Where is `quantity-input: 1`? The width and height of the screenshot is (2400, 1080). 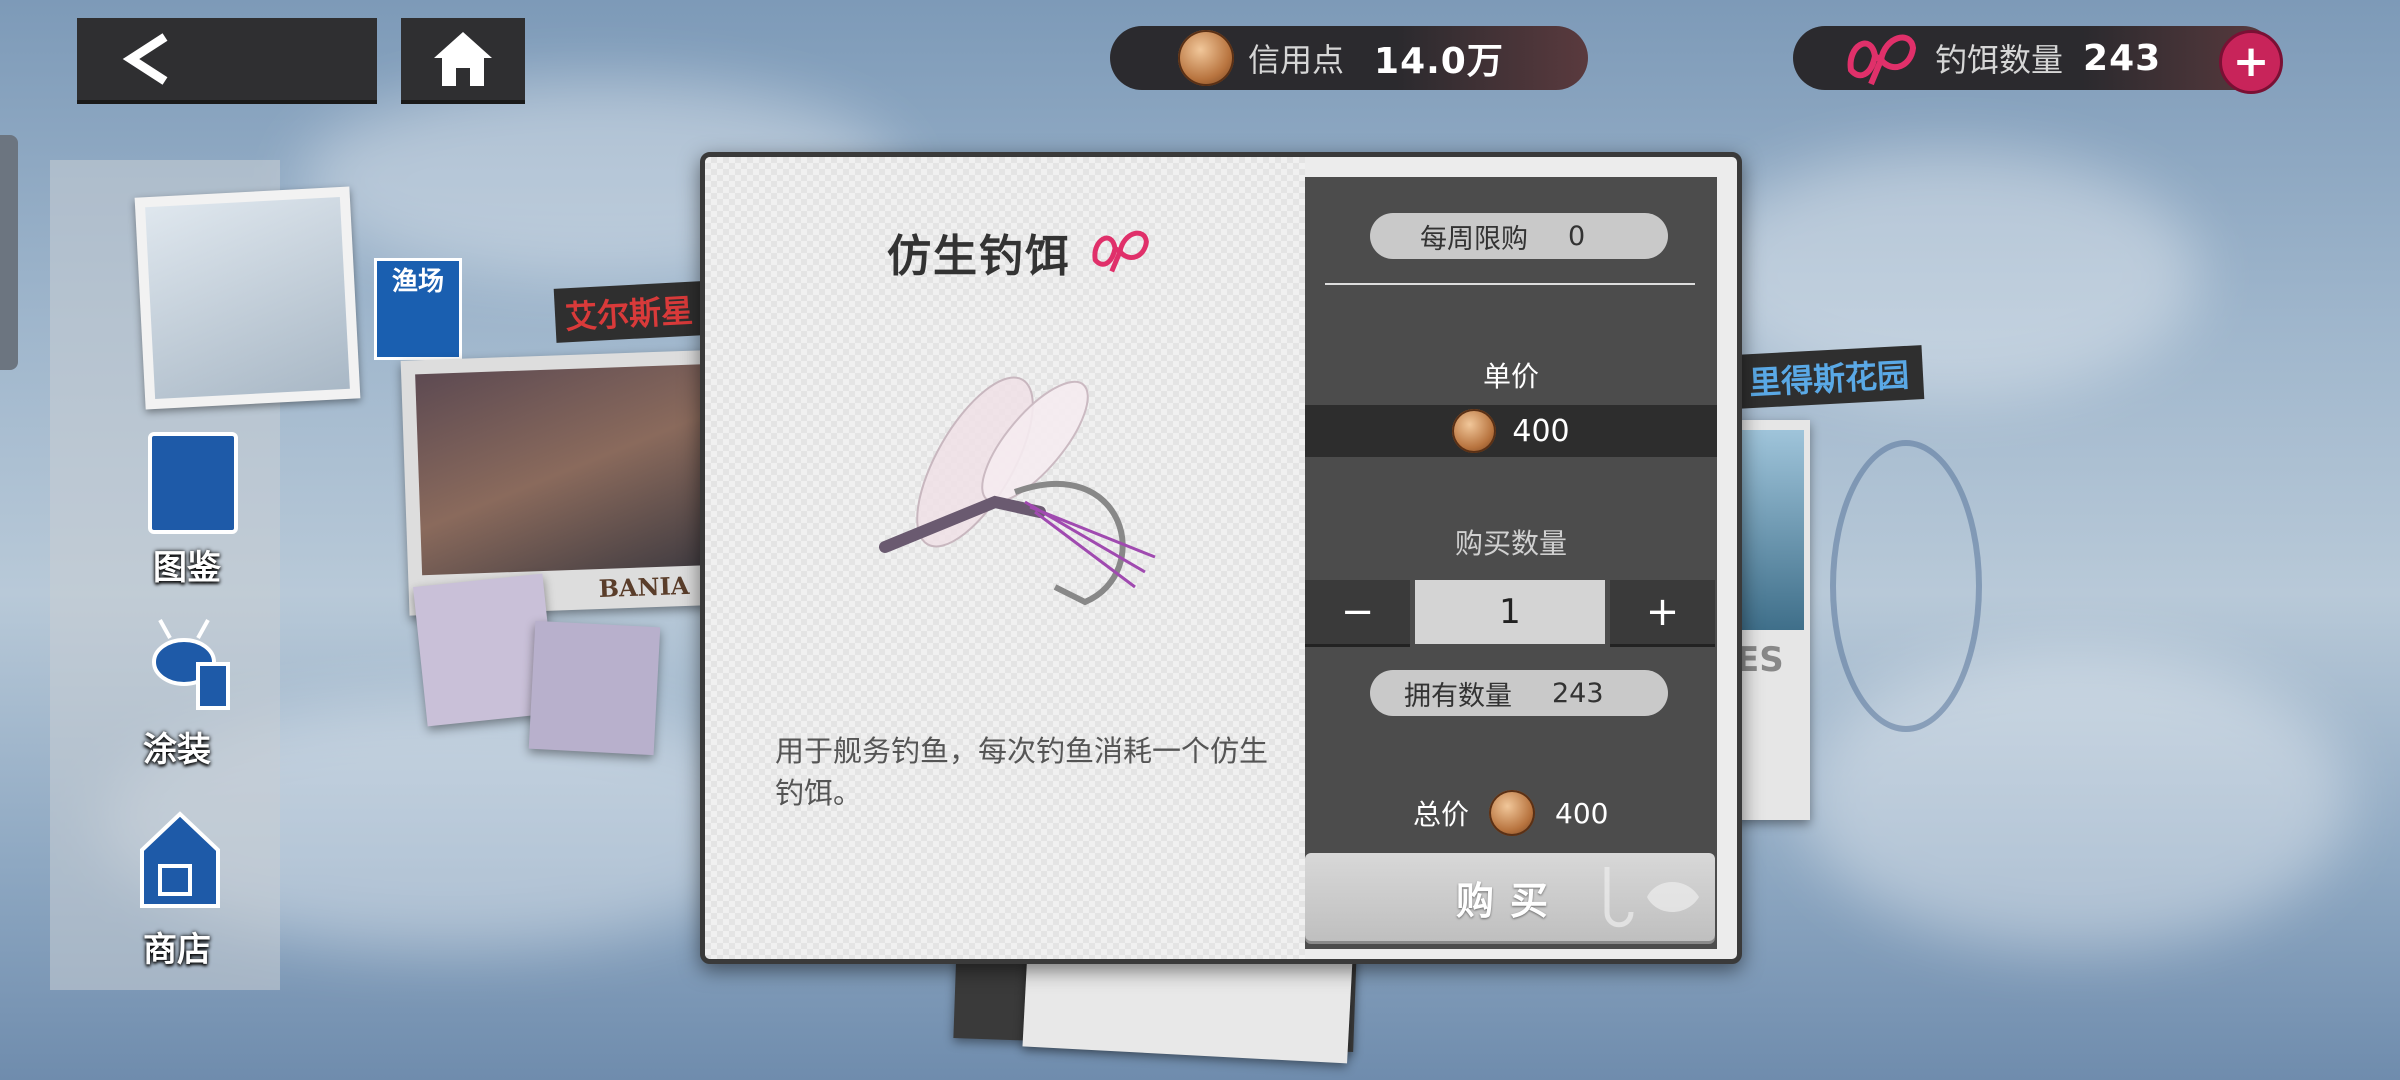
quantity-input: 1 is located at coordinates (1510, 612).